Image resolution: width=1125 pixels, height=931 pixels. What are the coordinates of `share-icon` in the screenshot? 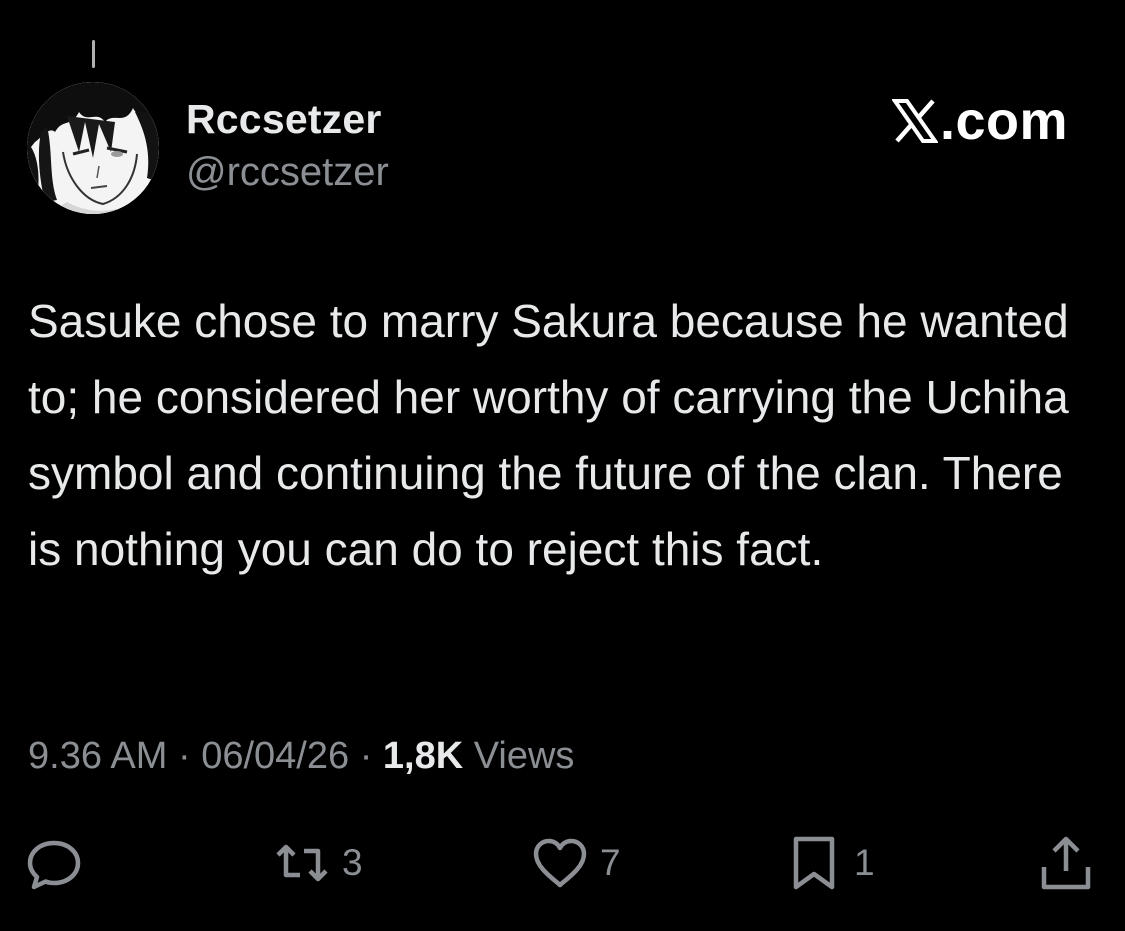 It's located at (1066, 863).